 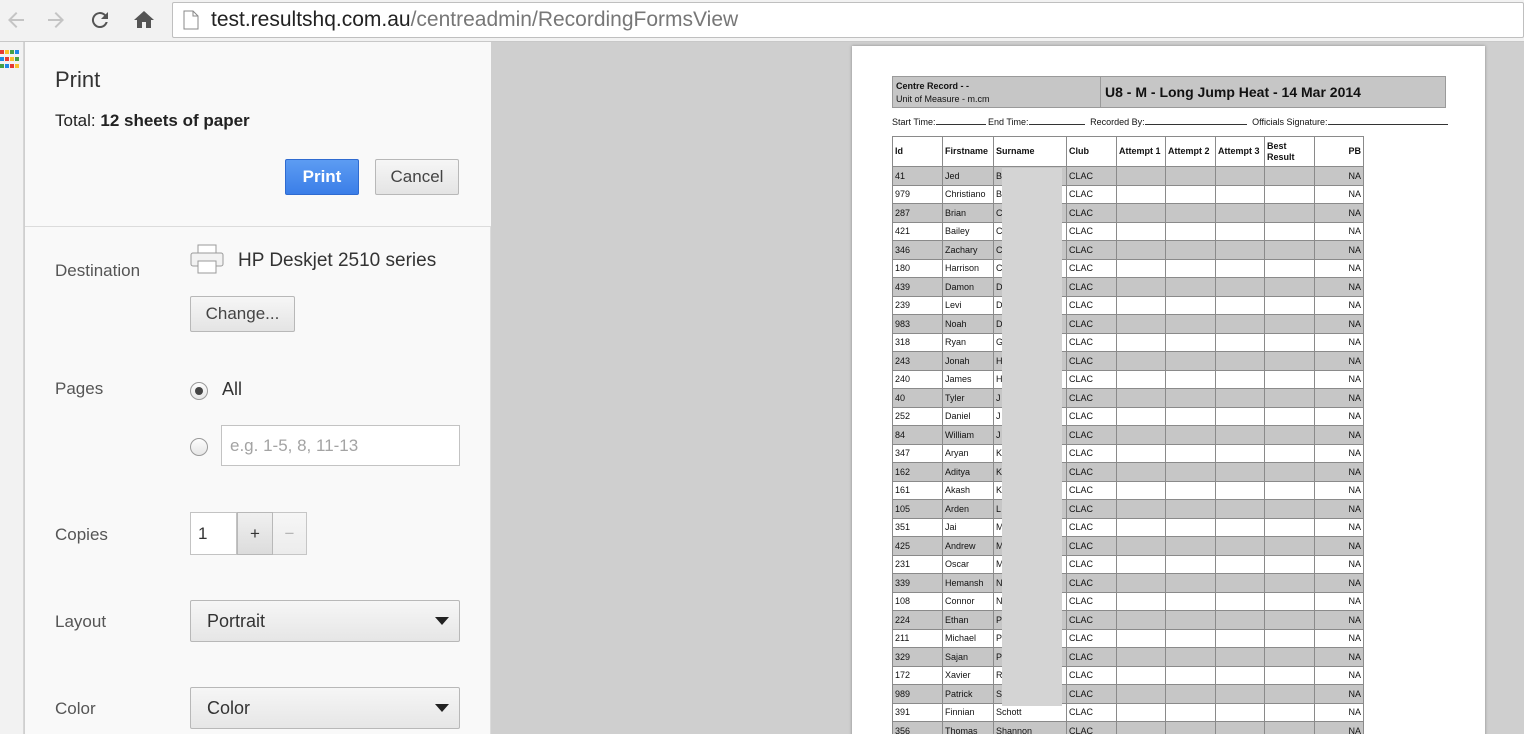 I want to click on back-arrow-icon, so click(x=16, y=20).